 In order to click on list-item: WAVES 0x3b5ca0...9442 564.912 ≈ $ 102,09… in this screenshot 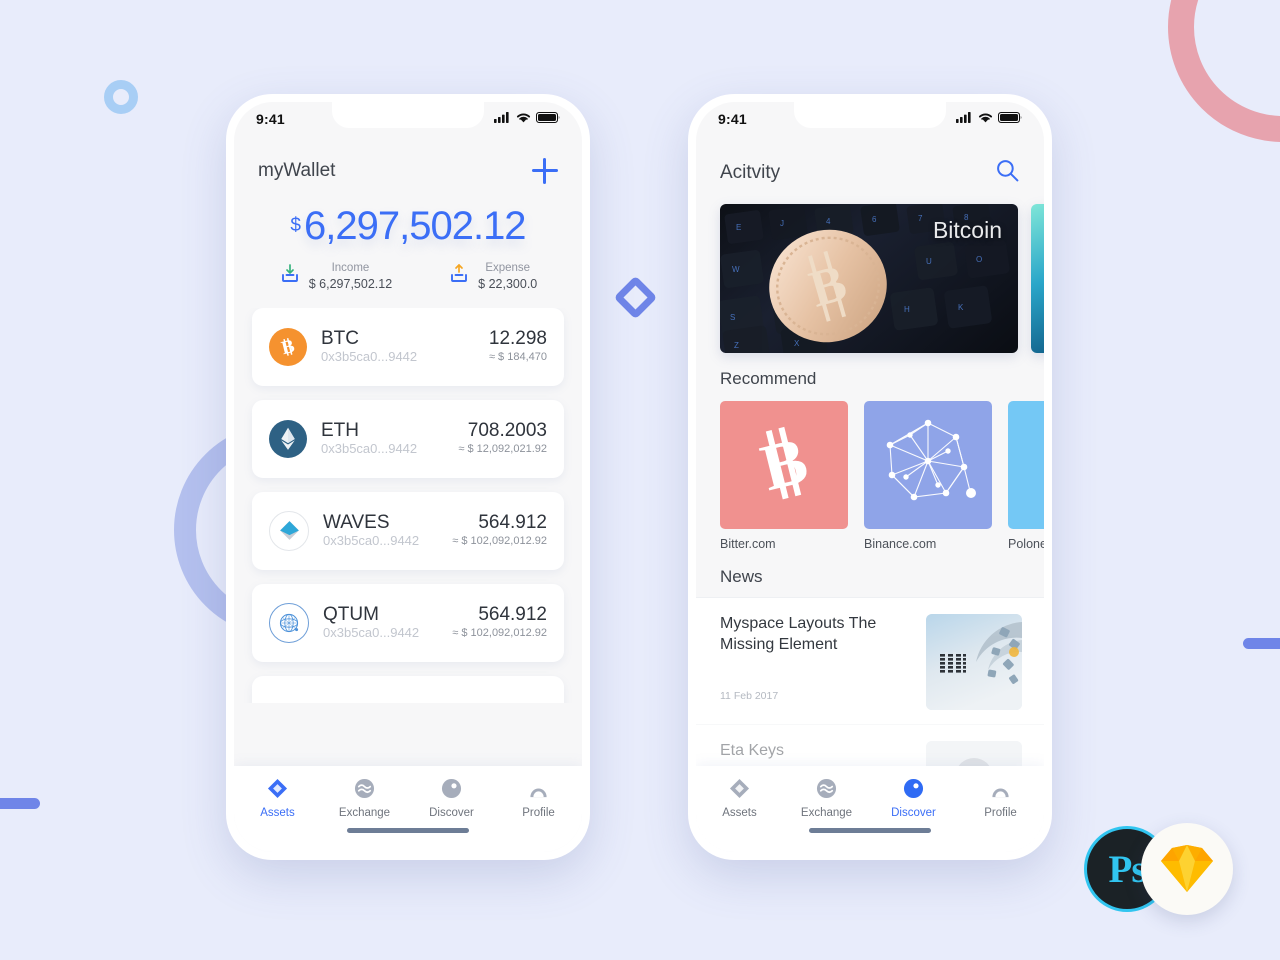, I will do `click(408, 530)`.